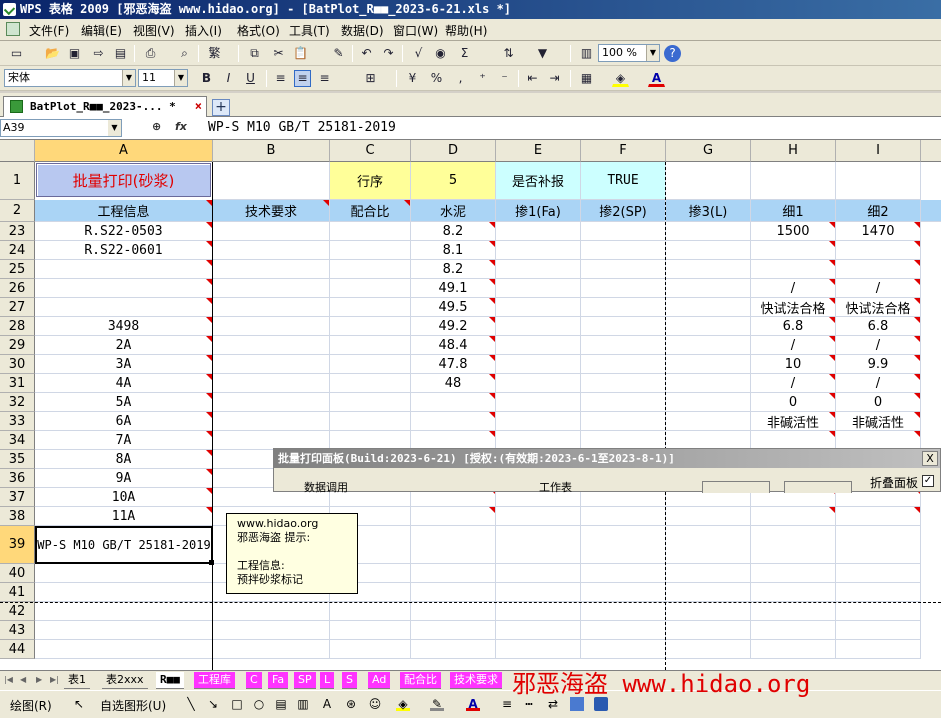 The height and width of the screenshot is (718, 941). Describe the element at coordinates (124, 364) in the screenshot. I see `cell-a: 3A` at that location.